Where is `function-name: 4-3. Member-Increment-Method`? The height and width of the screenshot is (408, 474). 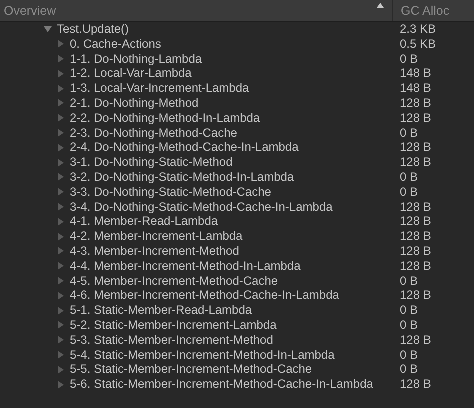
function-name: 4-3. Member-Increment-Method is located at coordinates (155, 251).